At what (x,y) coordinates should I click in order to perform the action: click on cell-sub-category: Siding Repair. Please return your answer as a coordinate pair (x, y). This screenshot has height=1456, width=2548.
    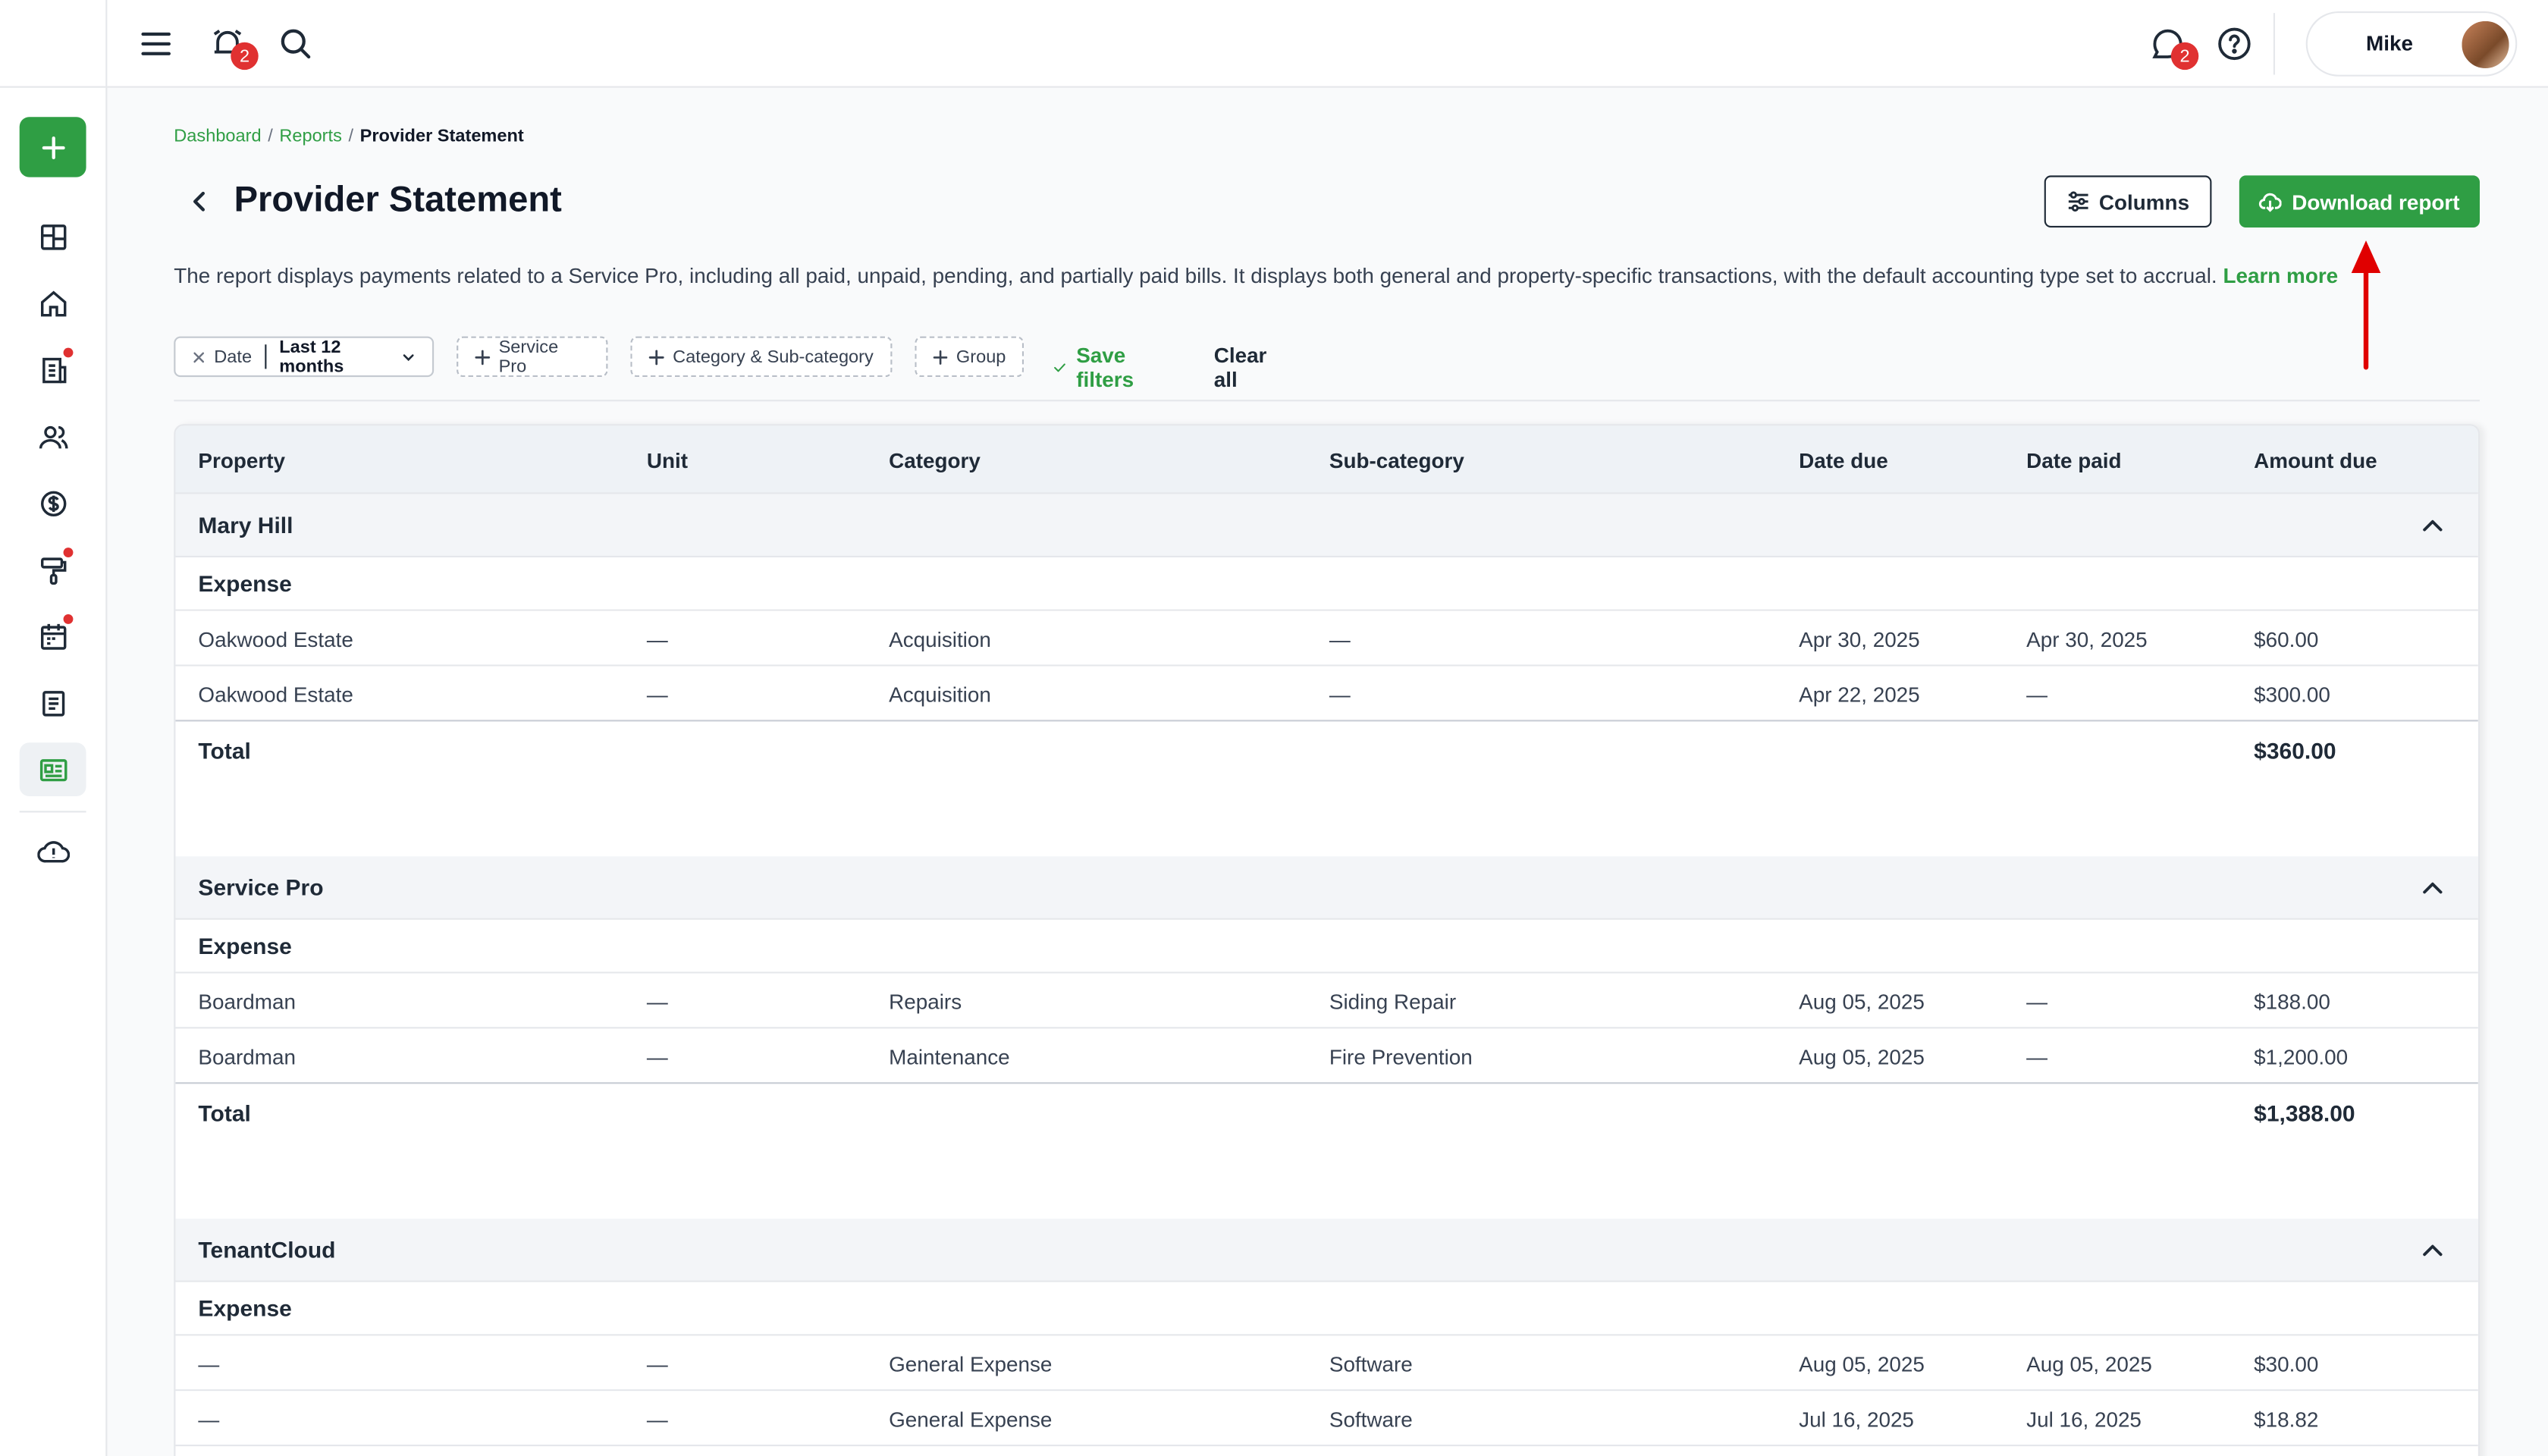
    Looking at the image, I should click on (1393, 1002).